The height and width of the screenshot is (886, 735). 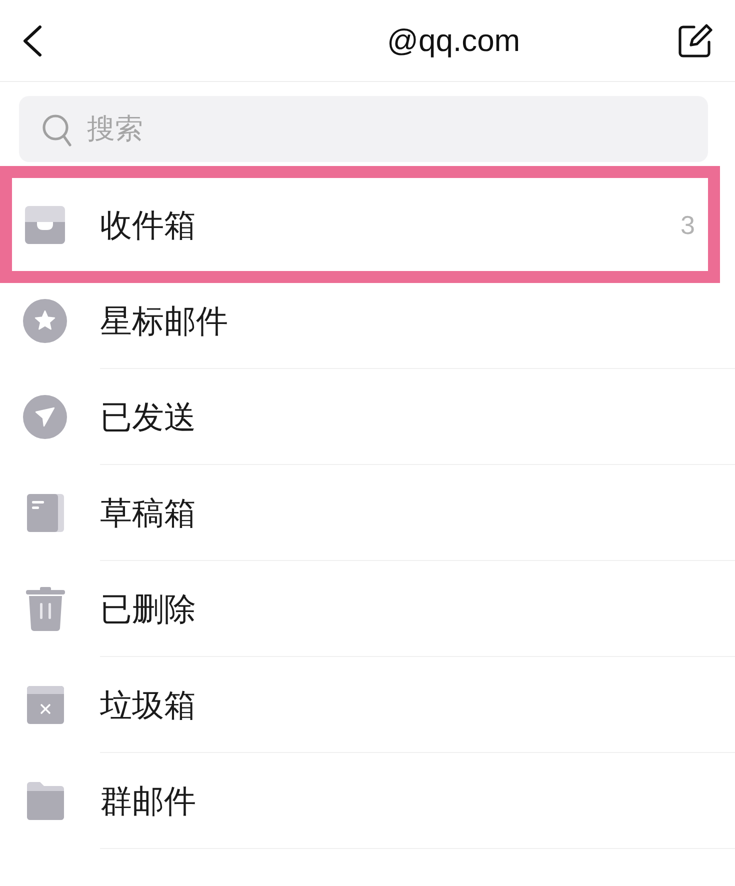 I want to click on folder-icon, so click(x=45, y=801).